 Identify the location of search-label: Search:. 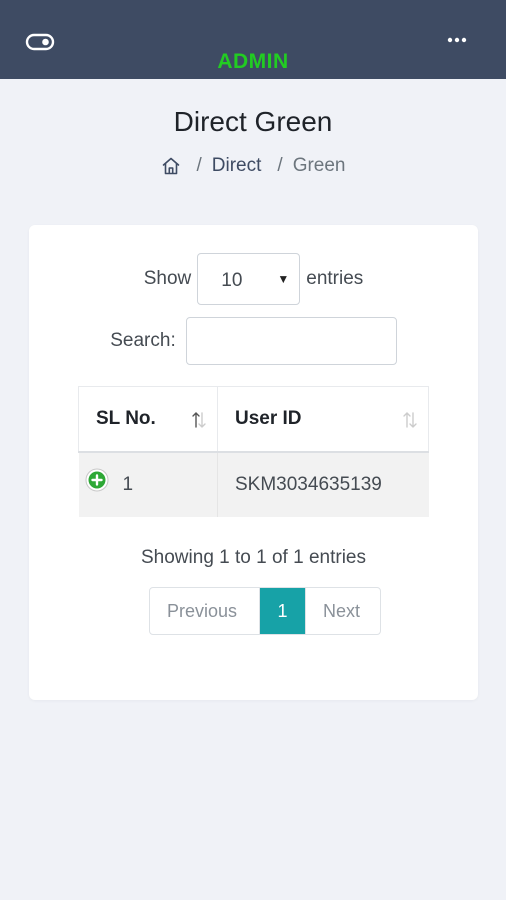
(143, 340).